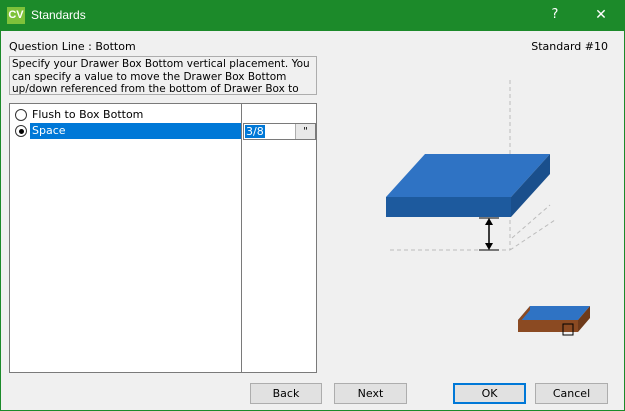 The image size is (625, 411). I want to click on window-title: Standards, so click(58, 15).